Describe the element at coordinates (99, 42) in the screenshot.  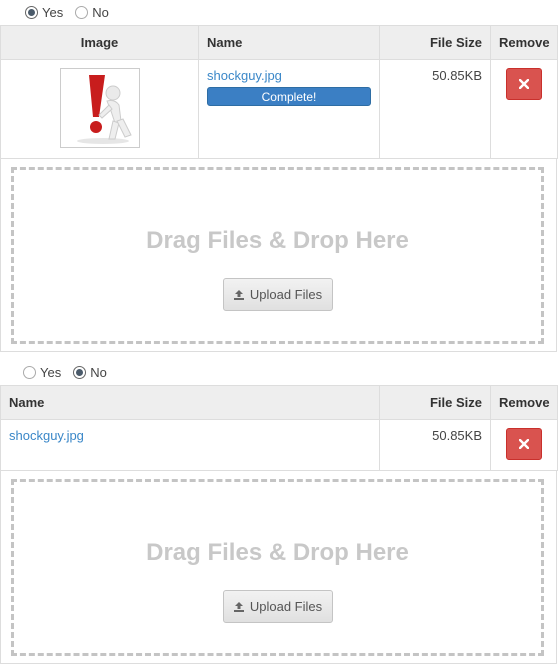
I see `col-header-image: Image` at that location.